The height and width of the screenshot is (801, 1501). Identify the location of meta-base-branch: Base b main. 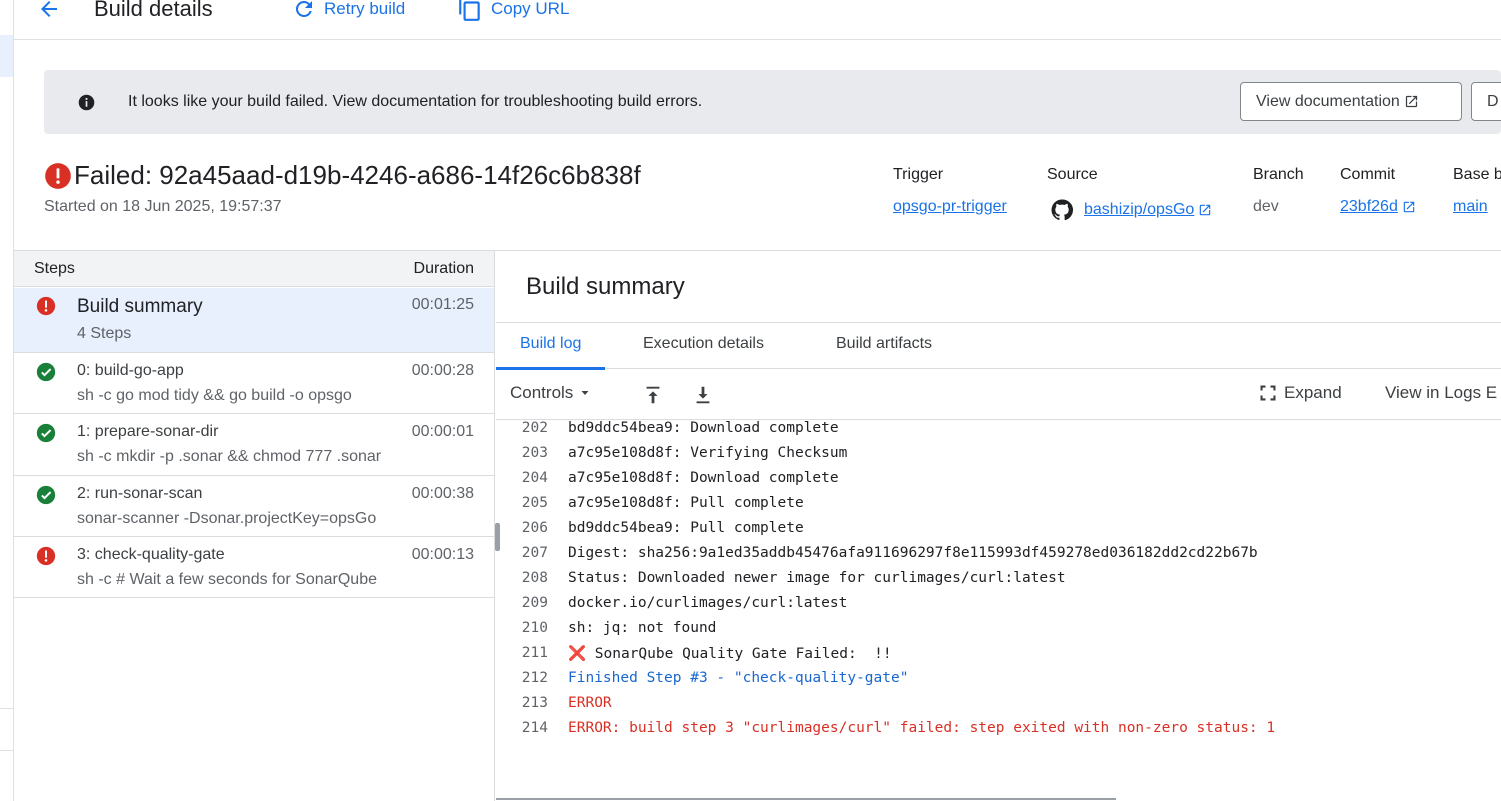
(1477, 190).